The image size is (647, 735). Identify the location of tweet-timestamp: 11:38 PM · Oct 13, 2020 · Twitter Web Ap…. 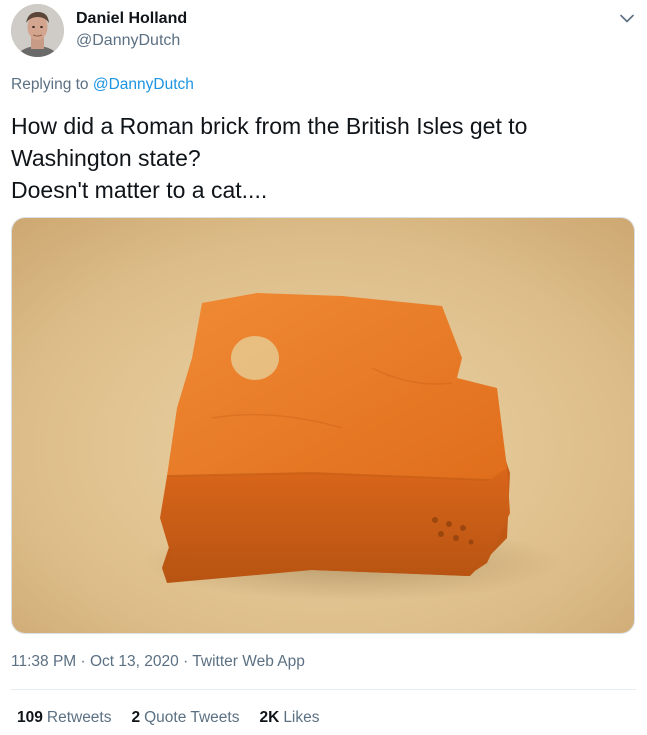
(158, 662).